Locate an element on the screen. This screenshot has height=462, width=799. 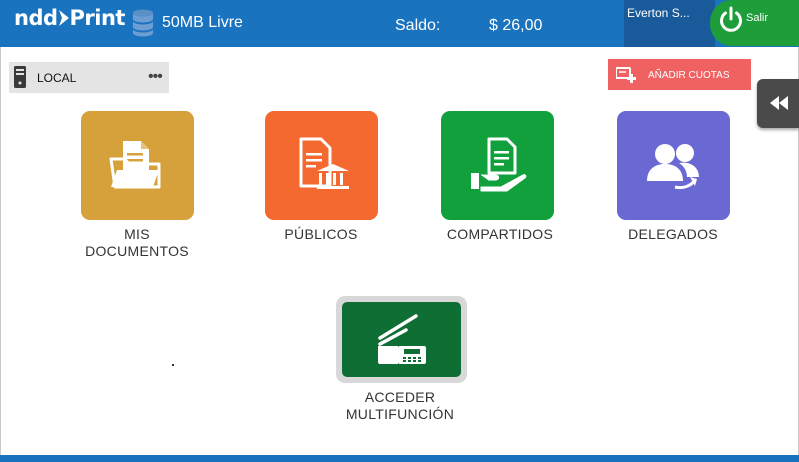
tile-publicos is located at coordinates (321, 165).